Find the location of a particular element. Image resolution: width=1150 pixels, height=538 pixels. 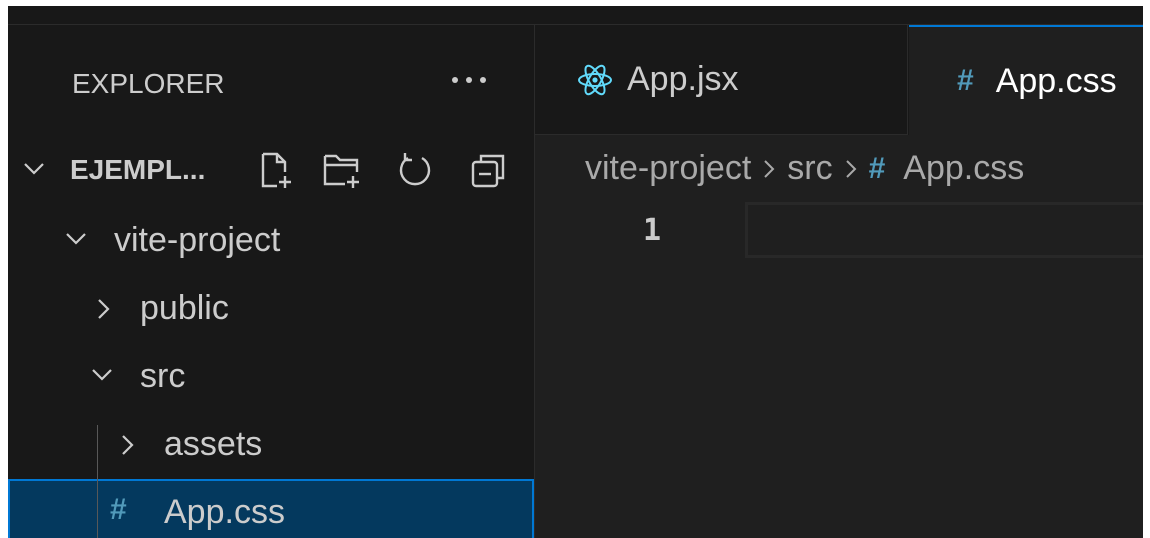

breadcrumb-item-vite-project: vite-project is located at coordinates (668, 168).